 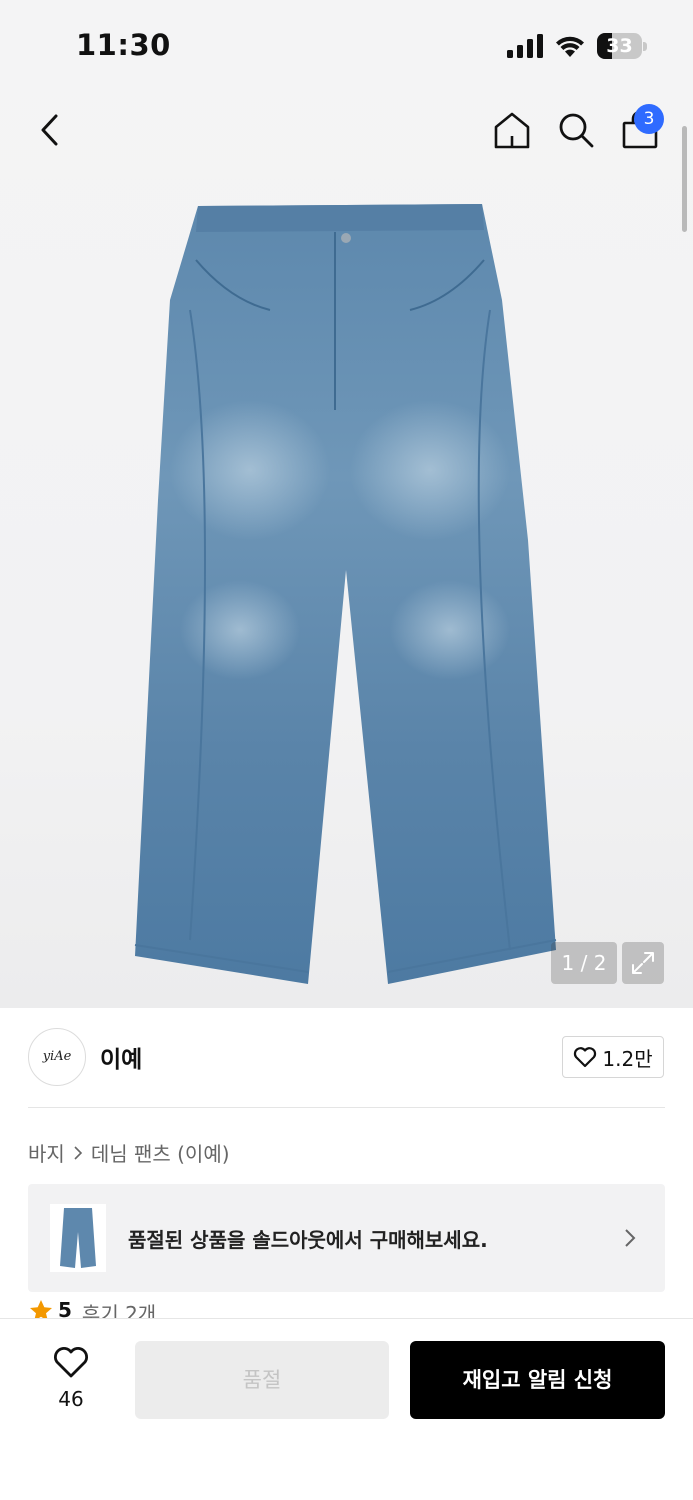 What do you see at coordinates (119, 1311) in the screenshot?
I see `review-count: 후기 2개` at bounding box center [119, 1311].